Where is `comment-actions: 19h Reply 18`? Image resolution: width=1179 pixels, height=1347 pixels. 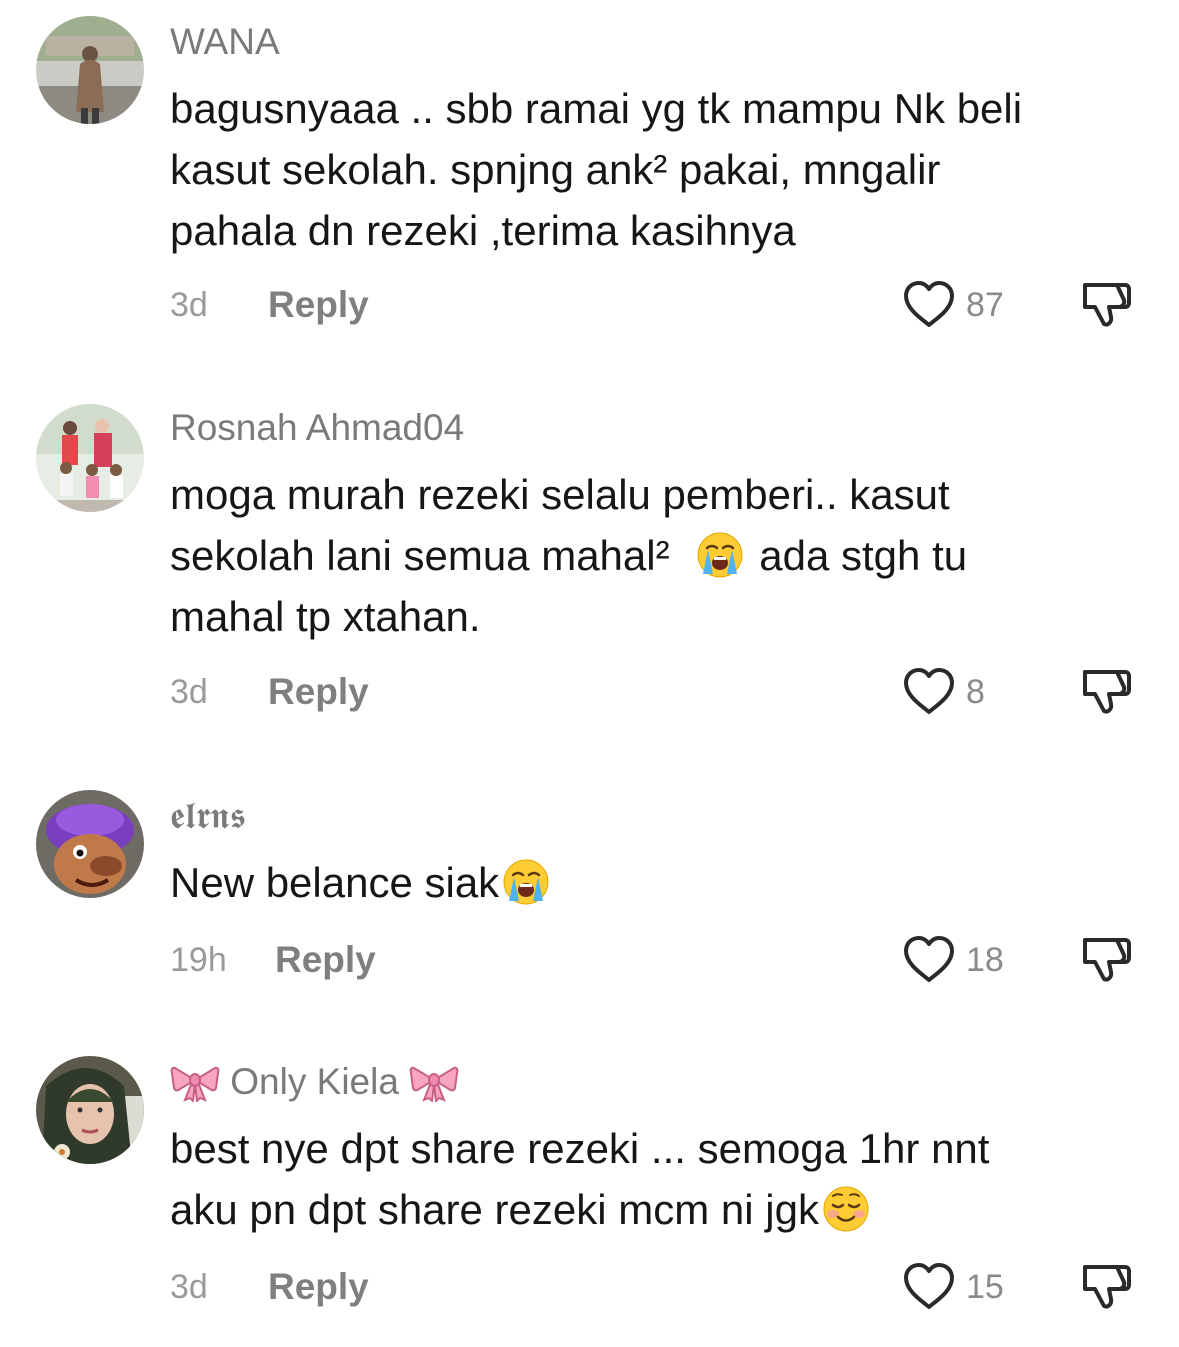 comment-actions: 19h Reply 18 is located at coordinates (652, 960).